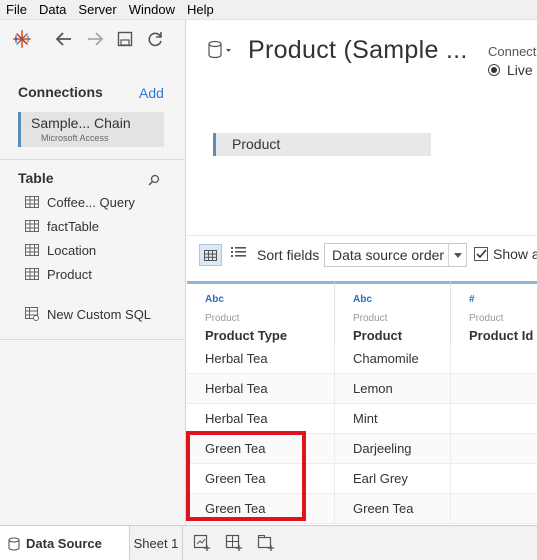 The height and width of the screenshot is (560, 537). I want to click on live-radio: Live, so click(510, 70).